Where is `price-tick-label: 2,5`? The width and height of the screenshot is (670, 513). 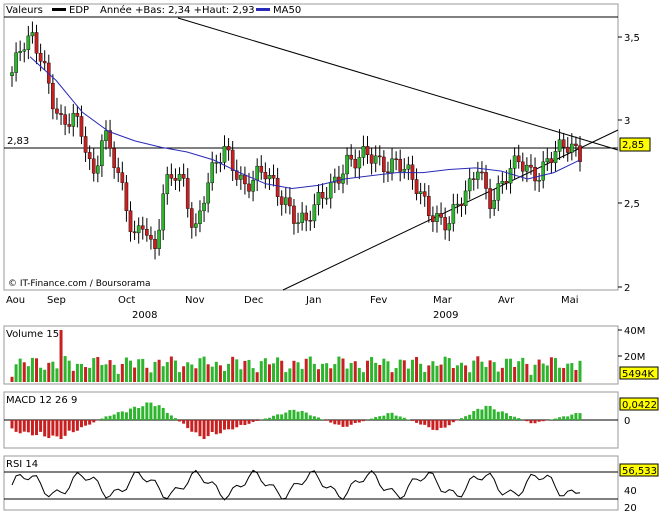
price-tick-label: 2,5 is located at coordinates (632, 204).